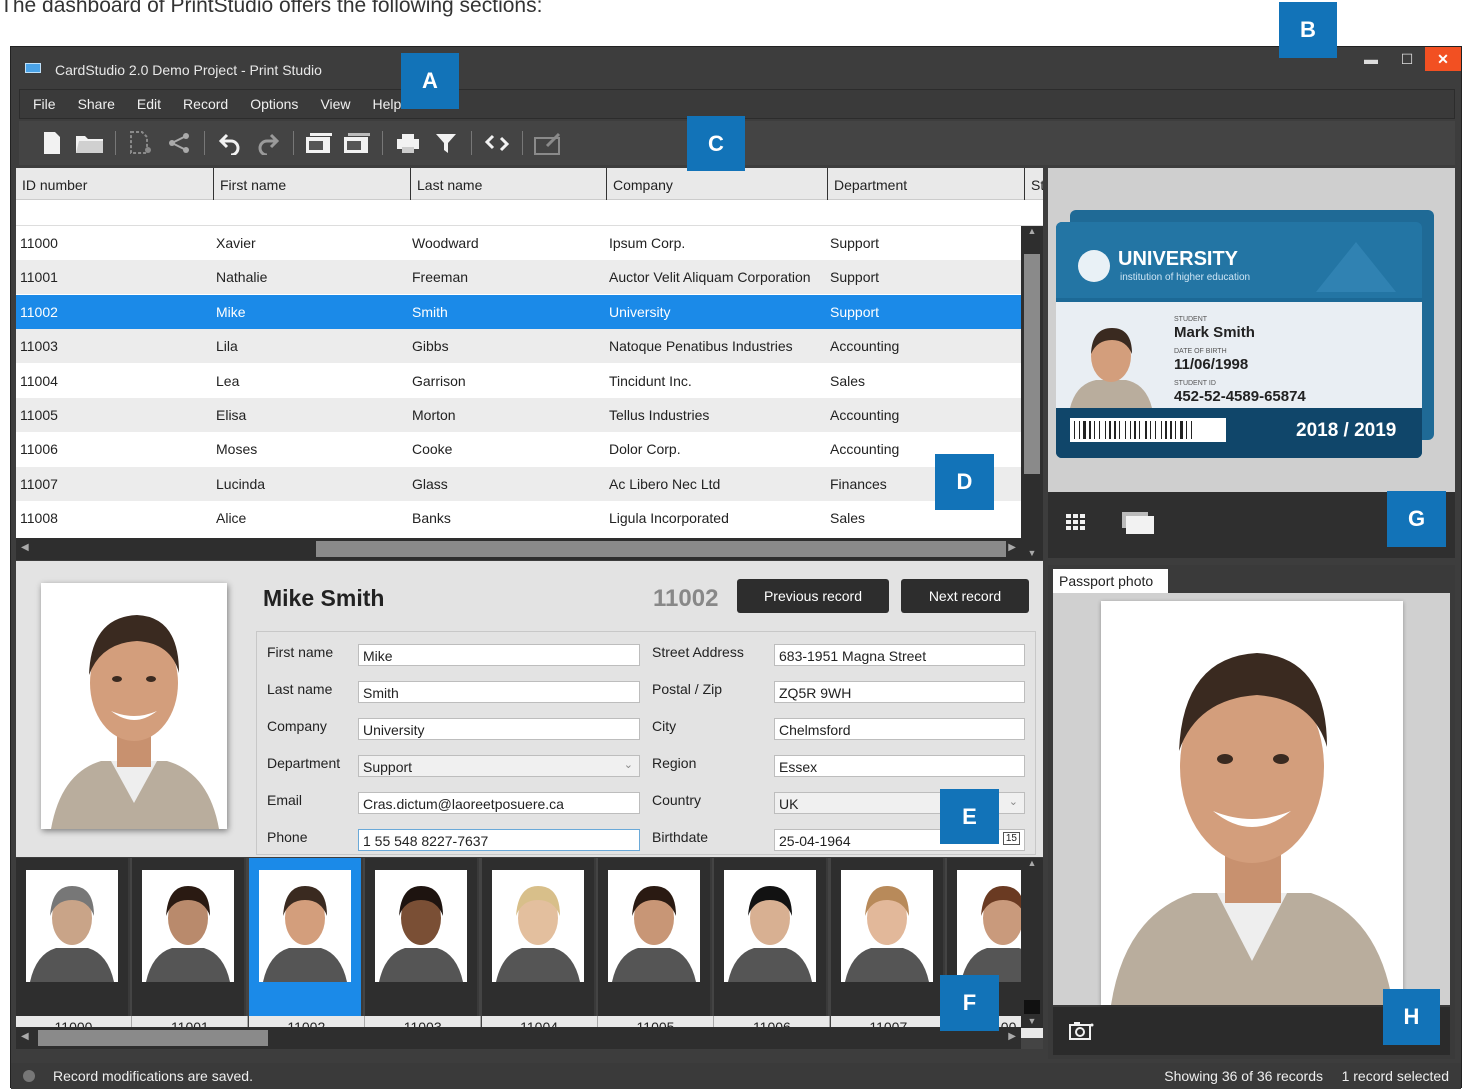 The height and width of the screenshot is (1091, 1465). Describe the element at coordinates (965, 596) in the screenshot. I see `next-record-button: Next record` at that location.